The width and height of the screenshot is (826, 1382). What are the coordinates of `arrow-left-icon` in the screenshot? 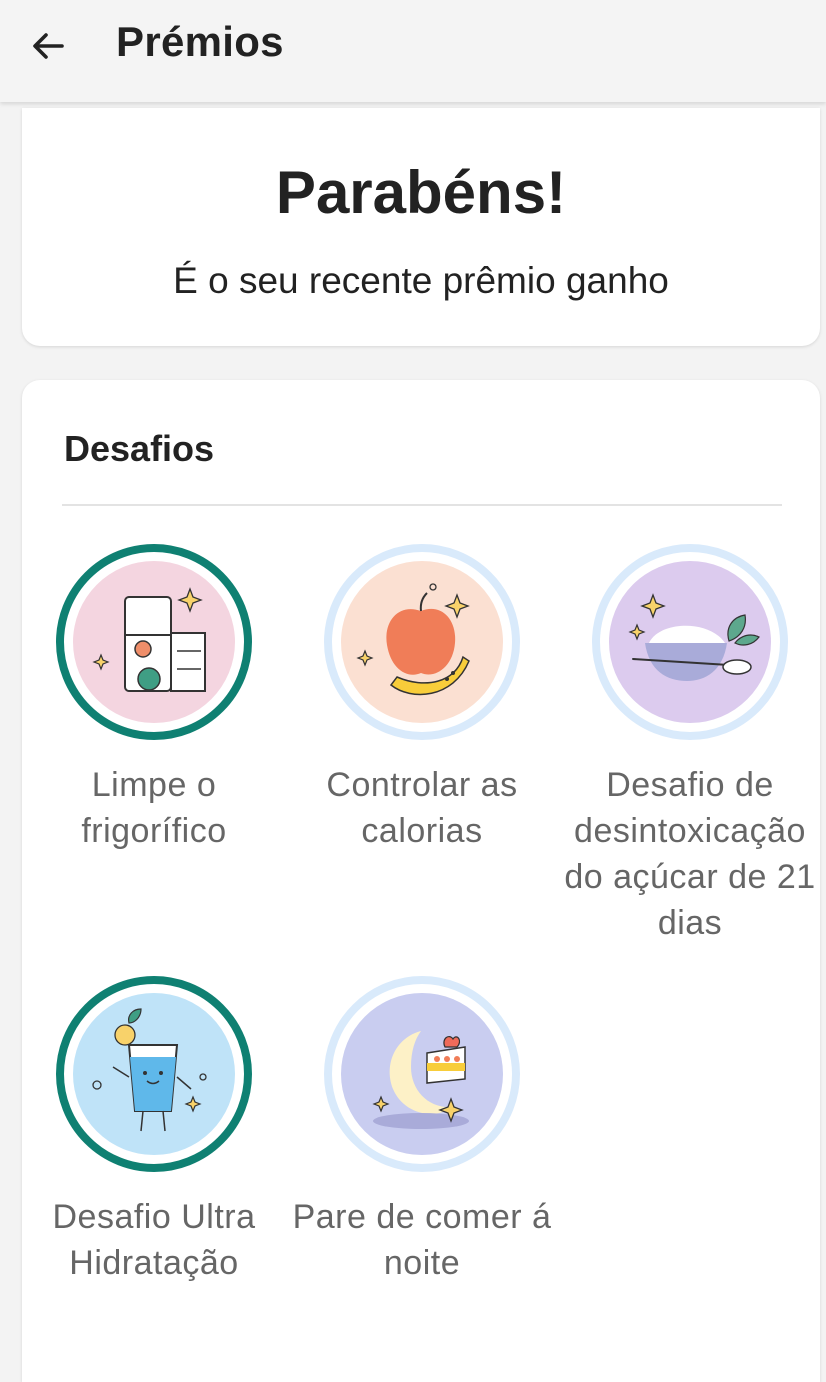 It's located at (48, 46).